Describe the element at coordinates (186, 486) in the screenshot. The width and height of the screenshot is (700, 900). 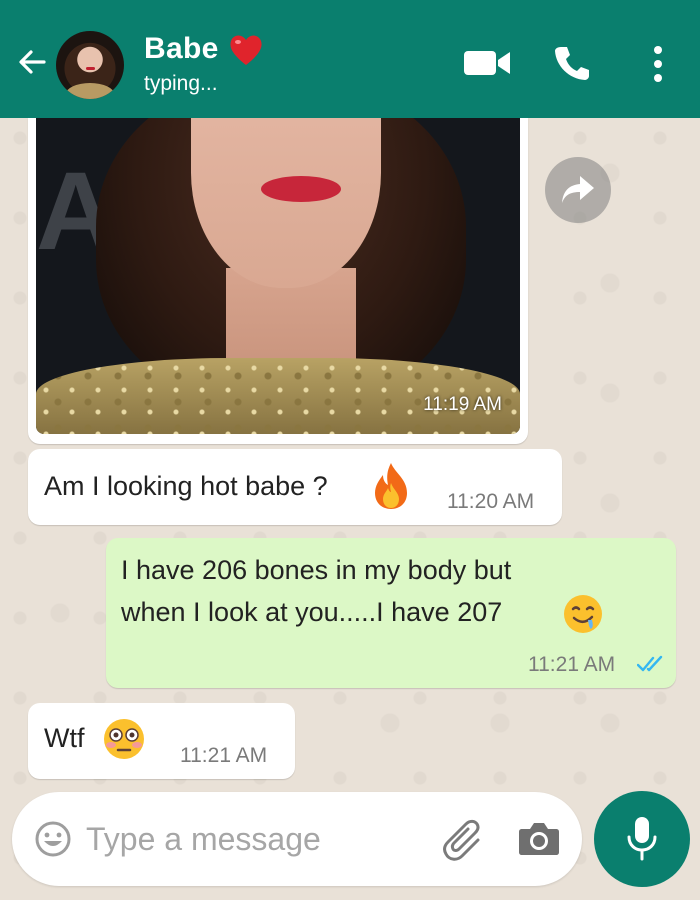
I see `message-text: Am I looking hot babe ?` at that location.